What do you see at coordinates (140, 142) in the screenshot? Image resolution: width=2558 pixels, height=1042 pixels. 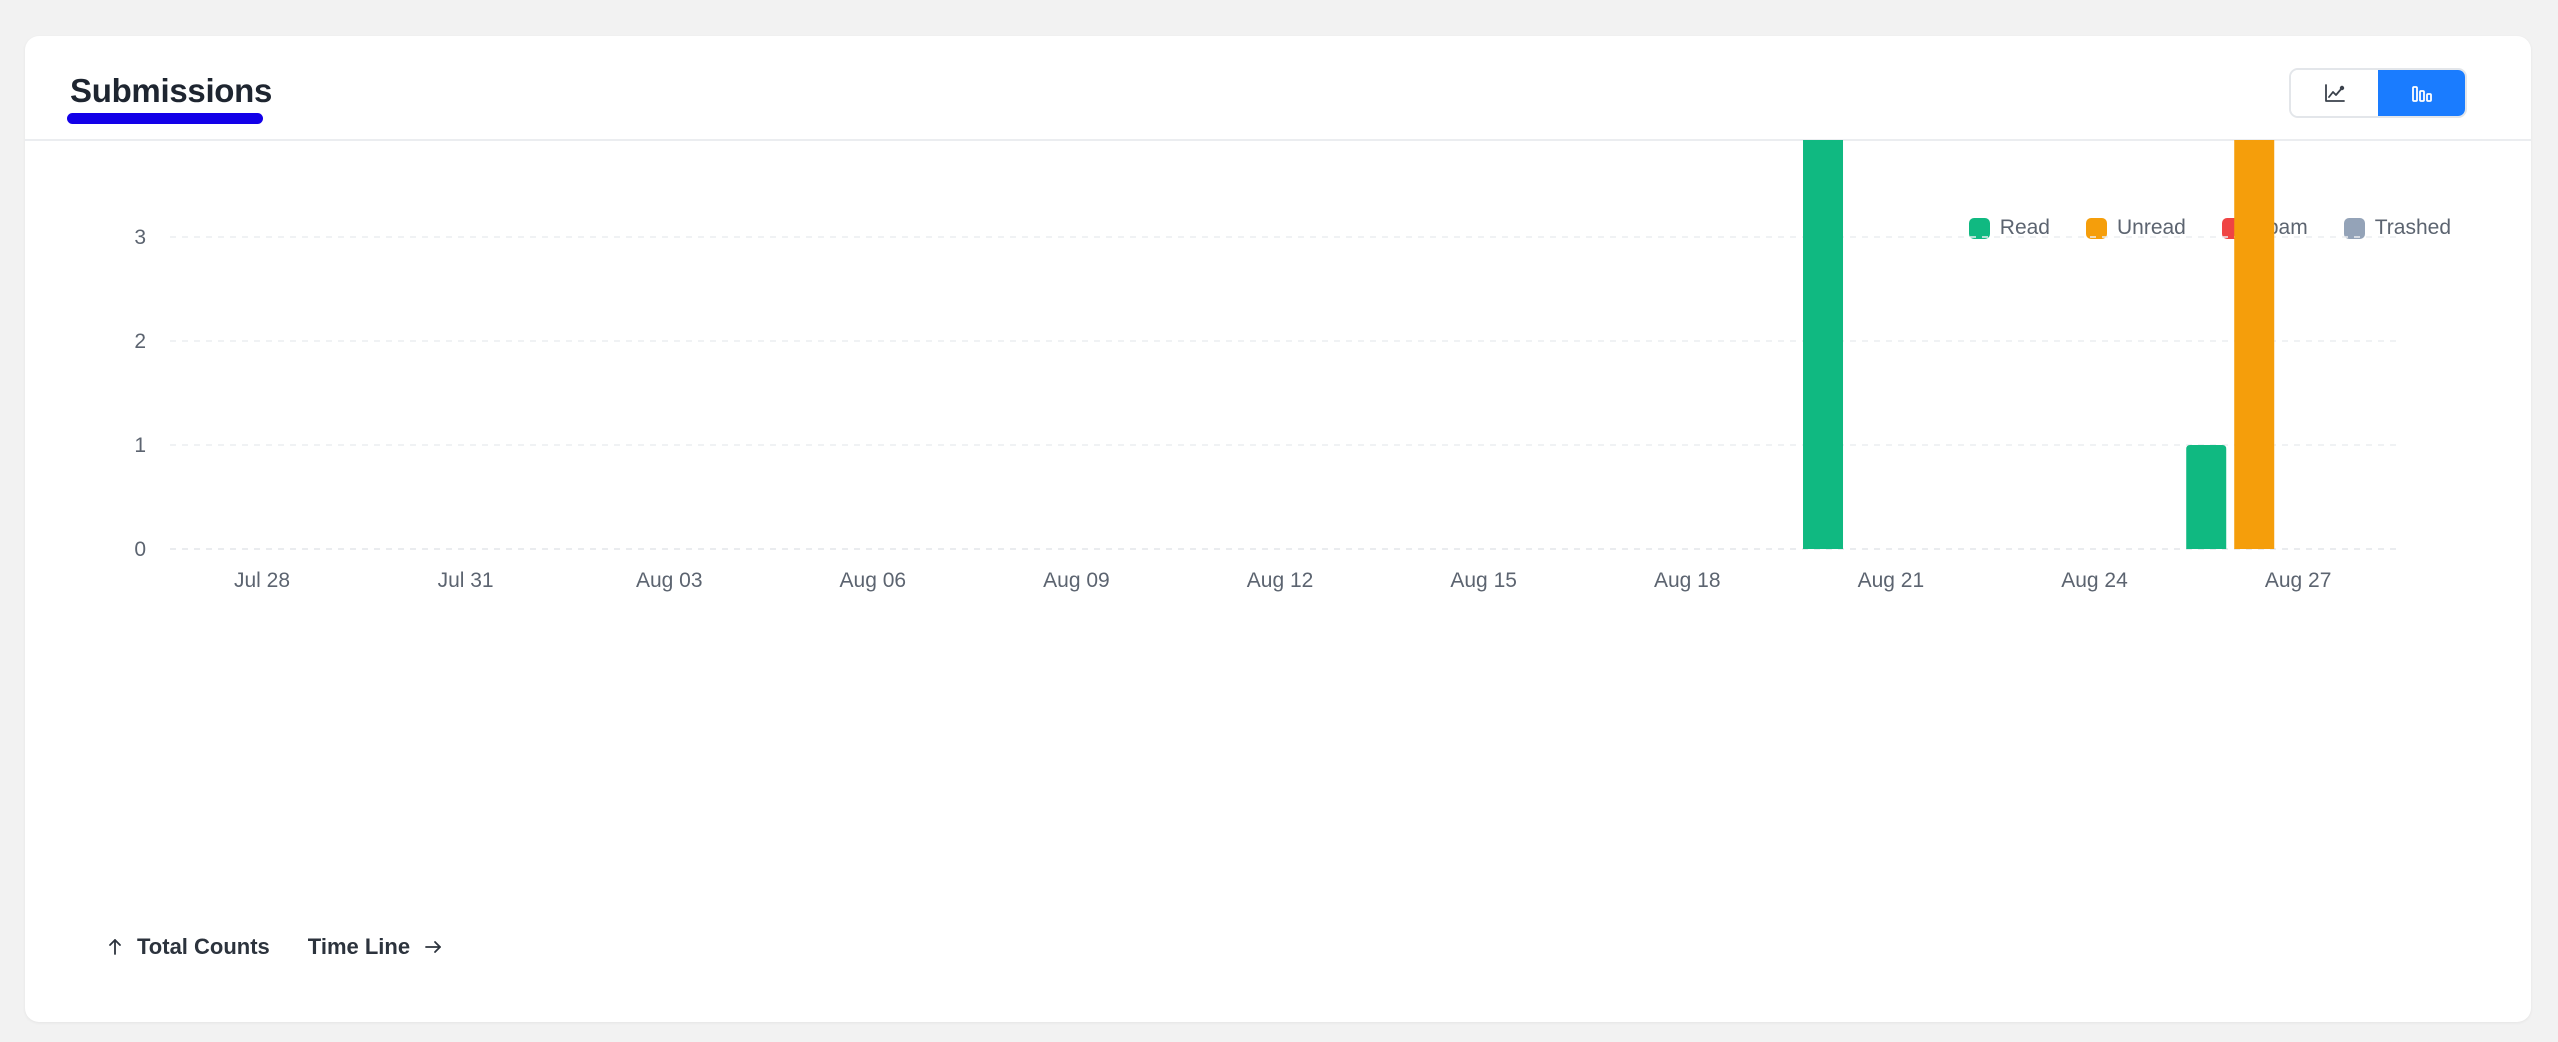 I see `y-tick-label: 4` at bounding box center [140, 142].